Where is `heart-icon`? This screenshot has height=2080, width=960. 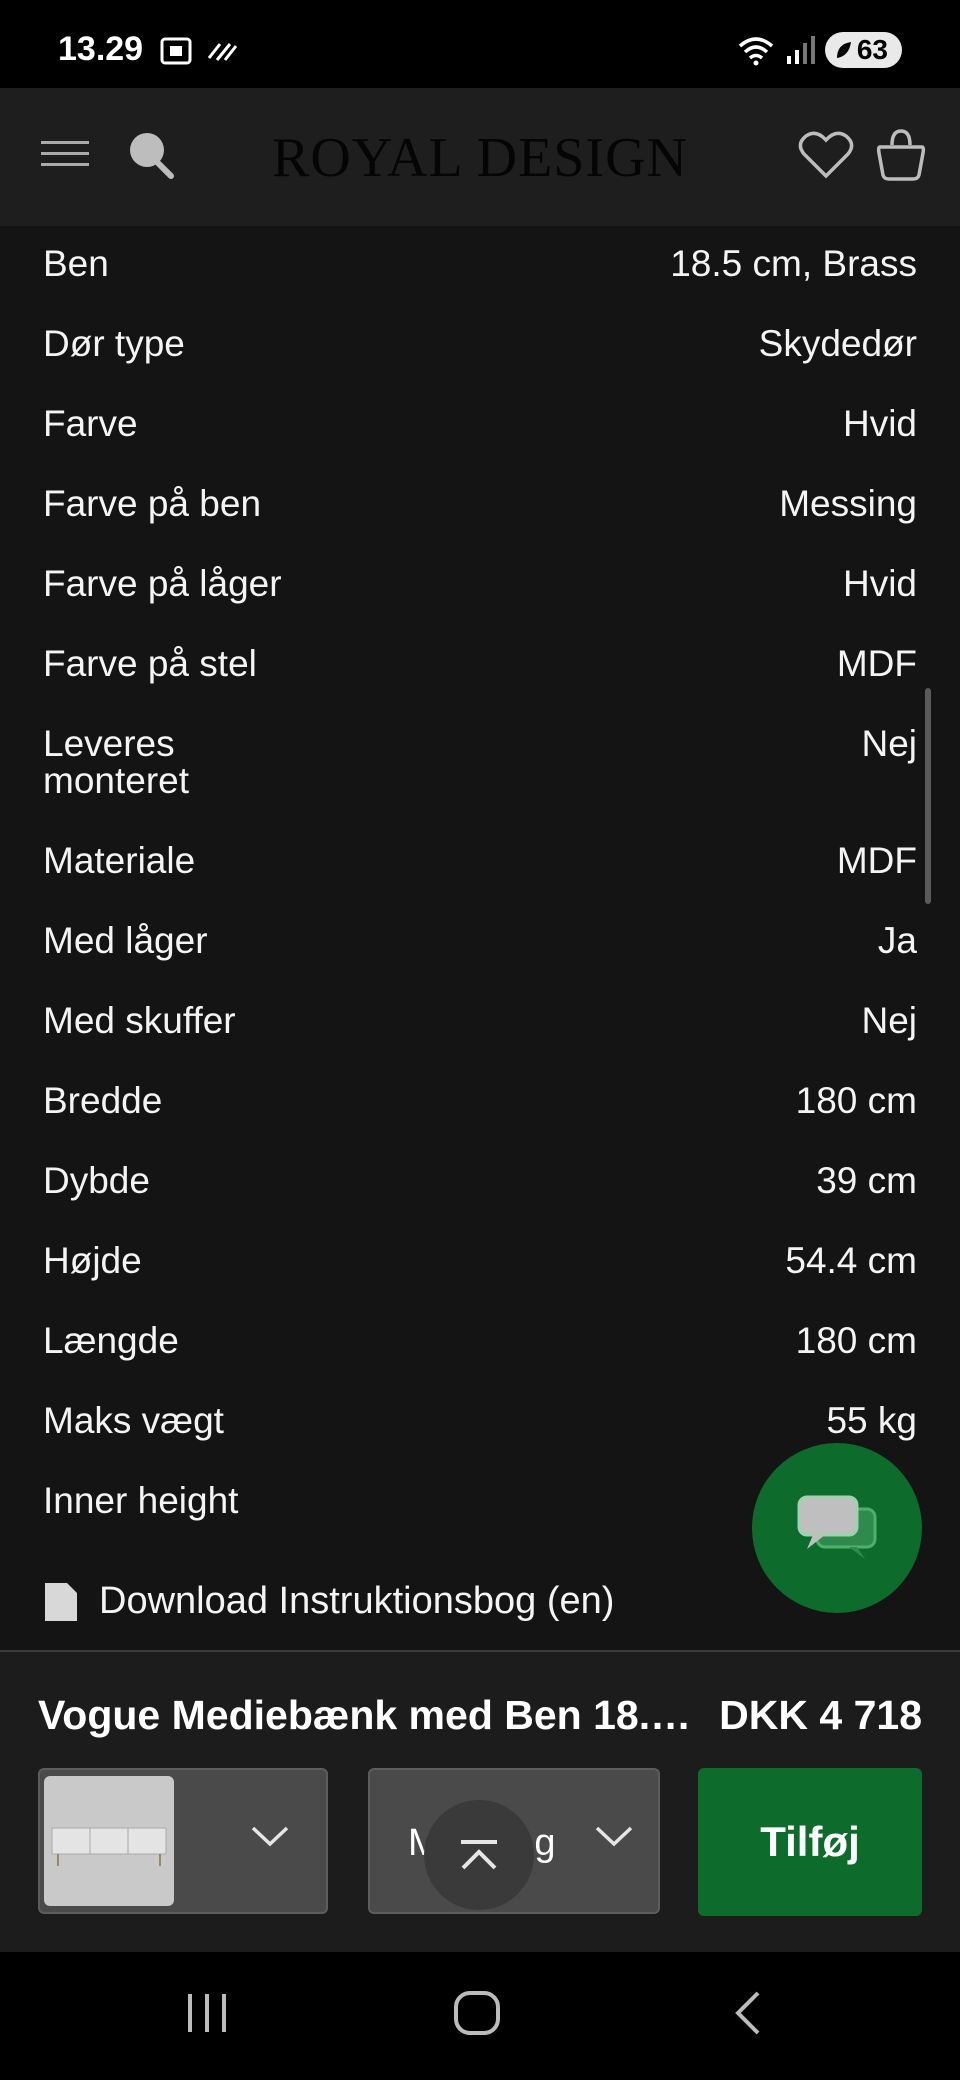
heart-icon is located at coordinates (826, 155).